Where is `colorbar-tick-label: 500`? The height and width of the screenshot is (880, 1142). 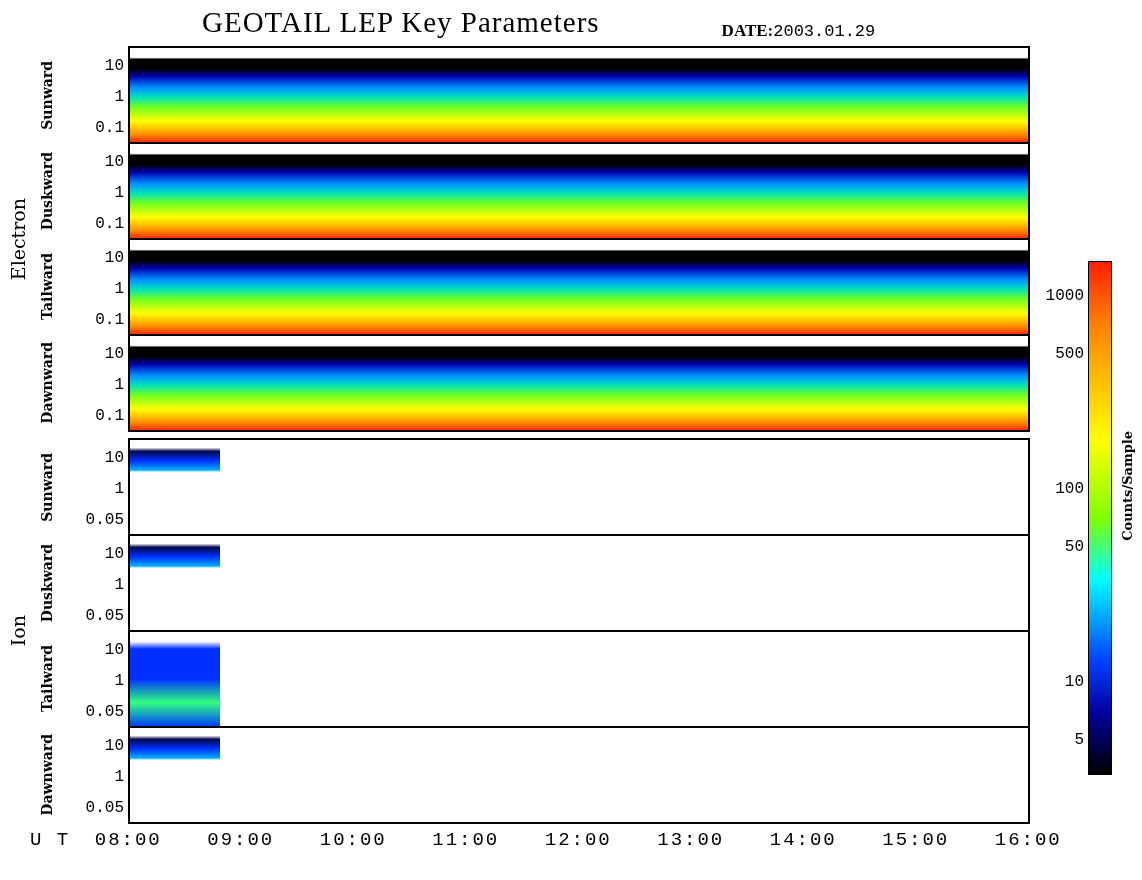 colorbar-tick-label: 500 is located at coordinates (1069, 355).